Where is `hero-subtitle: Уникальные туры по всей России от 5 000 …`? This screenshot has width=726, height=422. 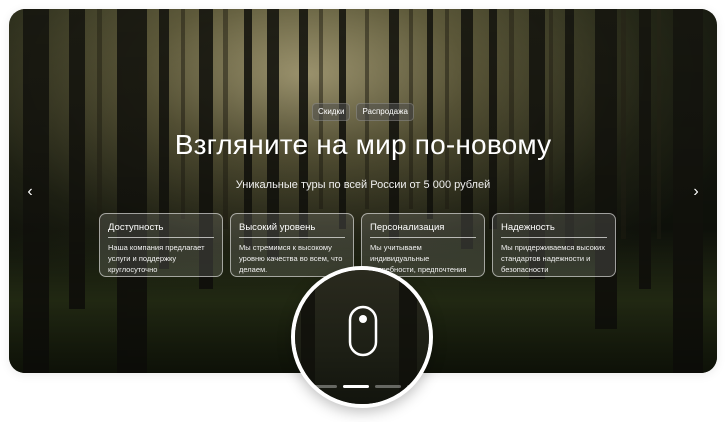 hero-subtitle: Уникальные туры по всей России от 5 000 … is located at coordinates (363, 185).